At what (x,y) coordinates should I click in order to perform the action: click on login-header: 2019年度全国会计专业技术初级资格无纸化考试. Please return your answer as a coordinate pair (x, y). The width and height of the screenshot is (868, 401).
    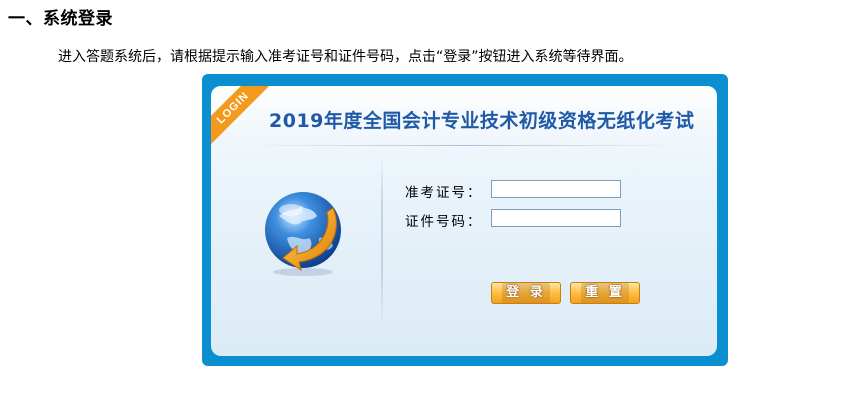
    Looking at the image, I should click on (464, 116).